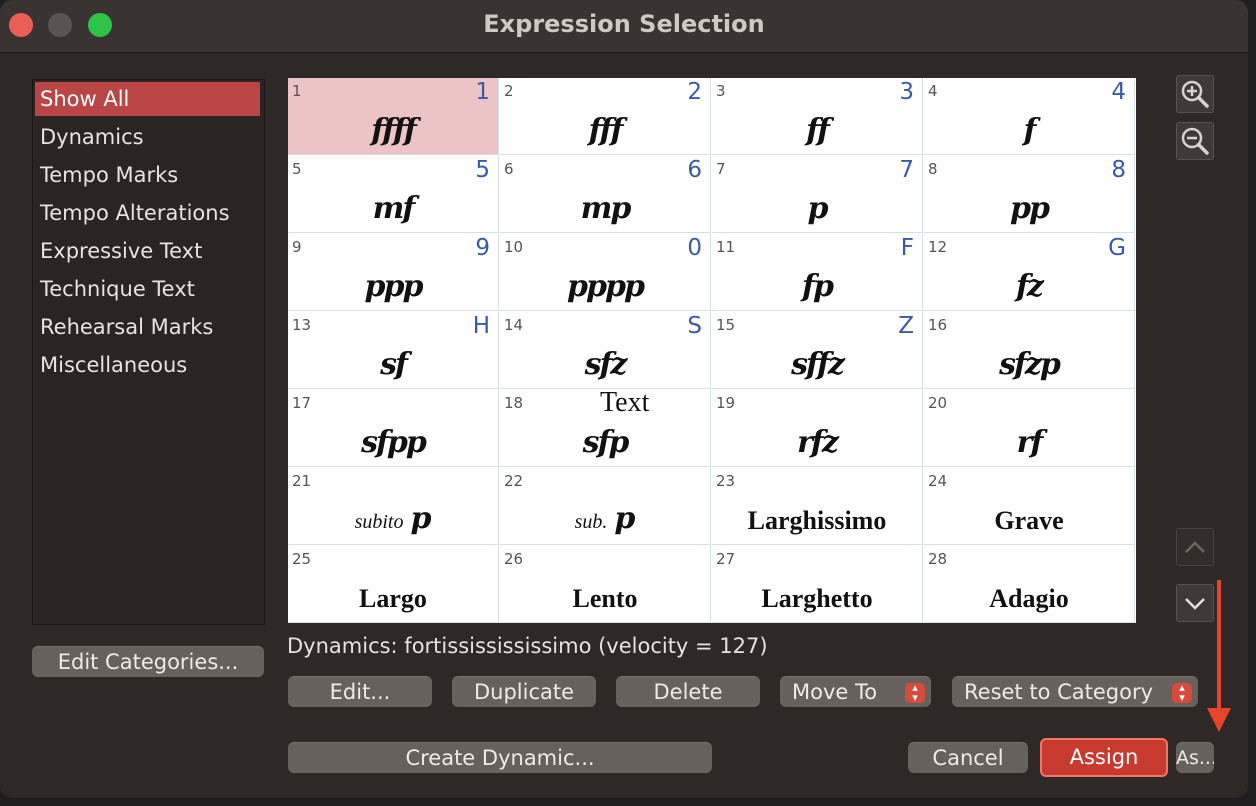 The image size is (1256, 806). What do you see at coordinates (605, 584) in the screenshot?
I see `expression-cell: 26 Lento` at bounding box center [605, 584].